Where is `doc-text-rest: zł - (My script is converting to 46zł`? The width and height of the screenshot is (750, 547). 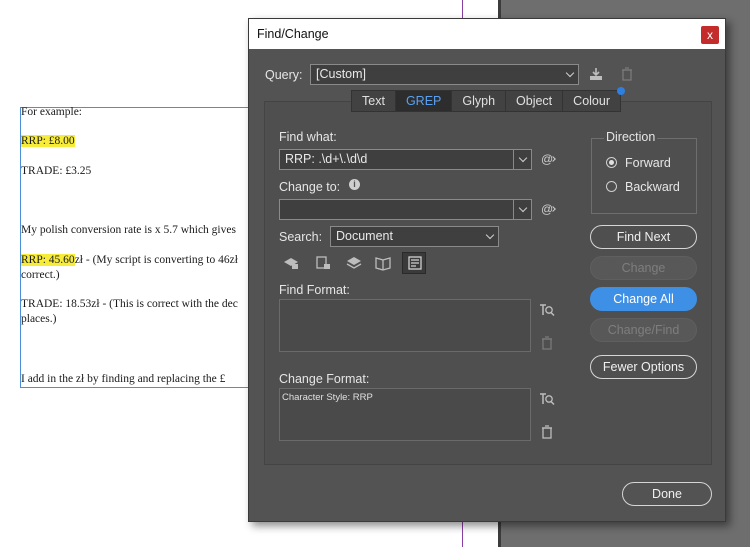 doc-text-rest: zł - (My script is converting to 46zł is located at coordinates (156, 260).